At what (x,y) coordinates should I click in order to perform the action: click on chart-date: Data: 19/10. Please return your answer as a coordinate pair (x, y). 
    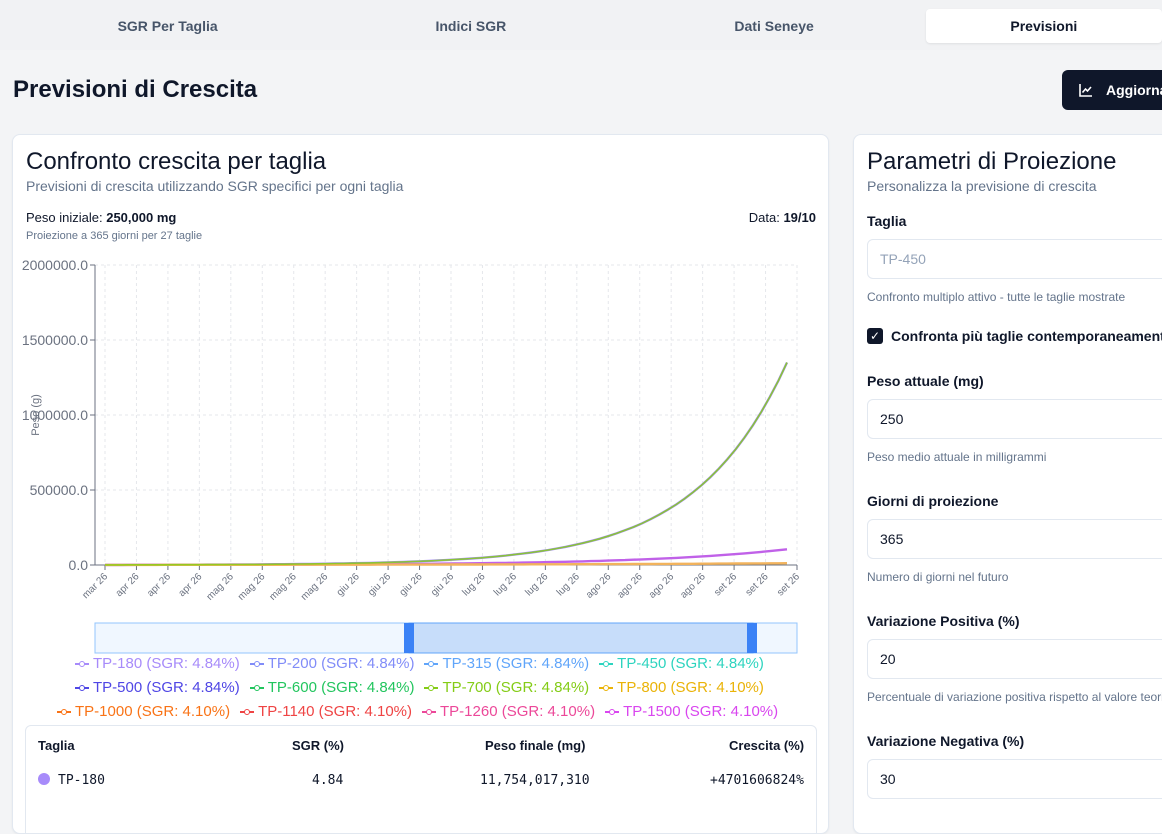
    Looking at the image, I should click on (782, 217).